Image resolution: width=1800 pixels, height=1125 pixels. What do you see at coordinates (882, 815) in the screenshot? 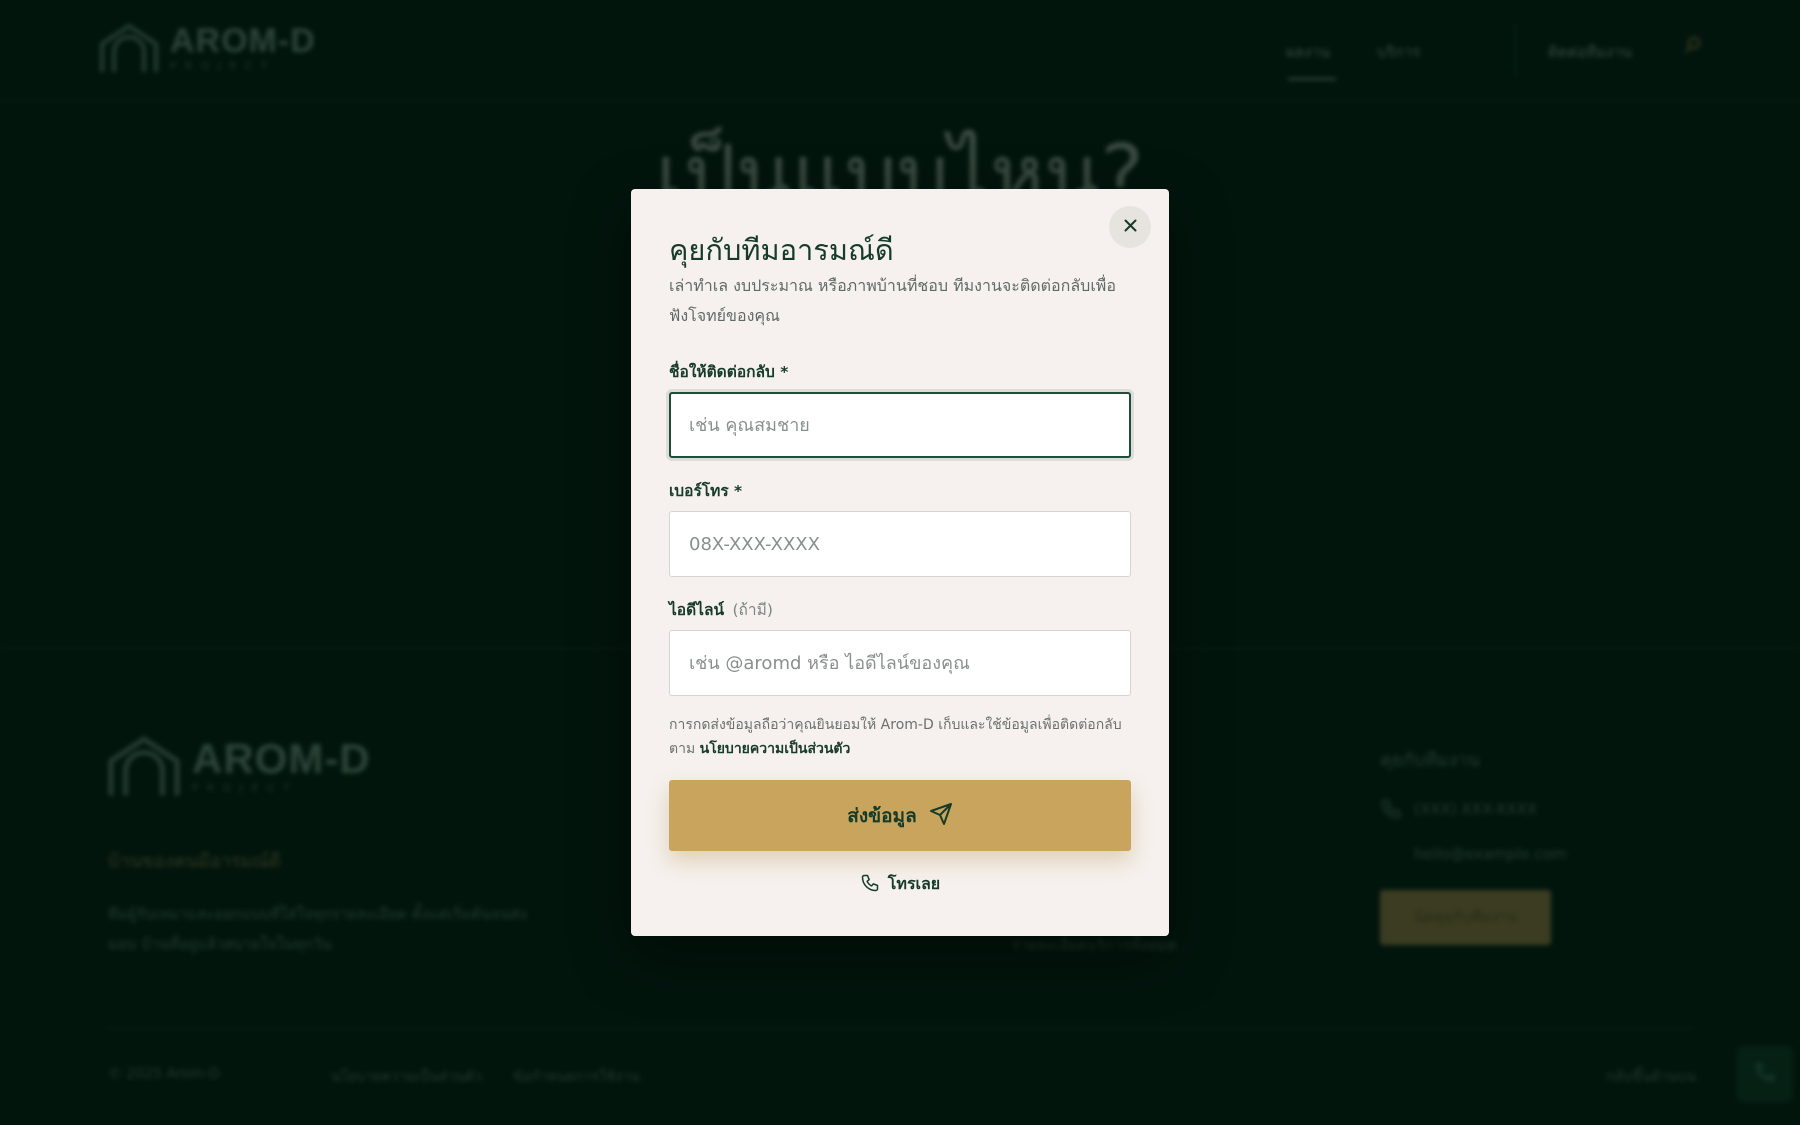
I see `submit-button-label: ส่งข้อมูล` at bounding box center [882, 815].